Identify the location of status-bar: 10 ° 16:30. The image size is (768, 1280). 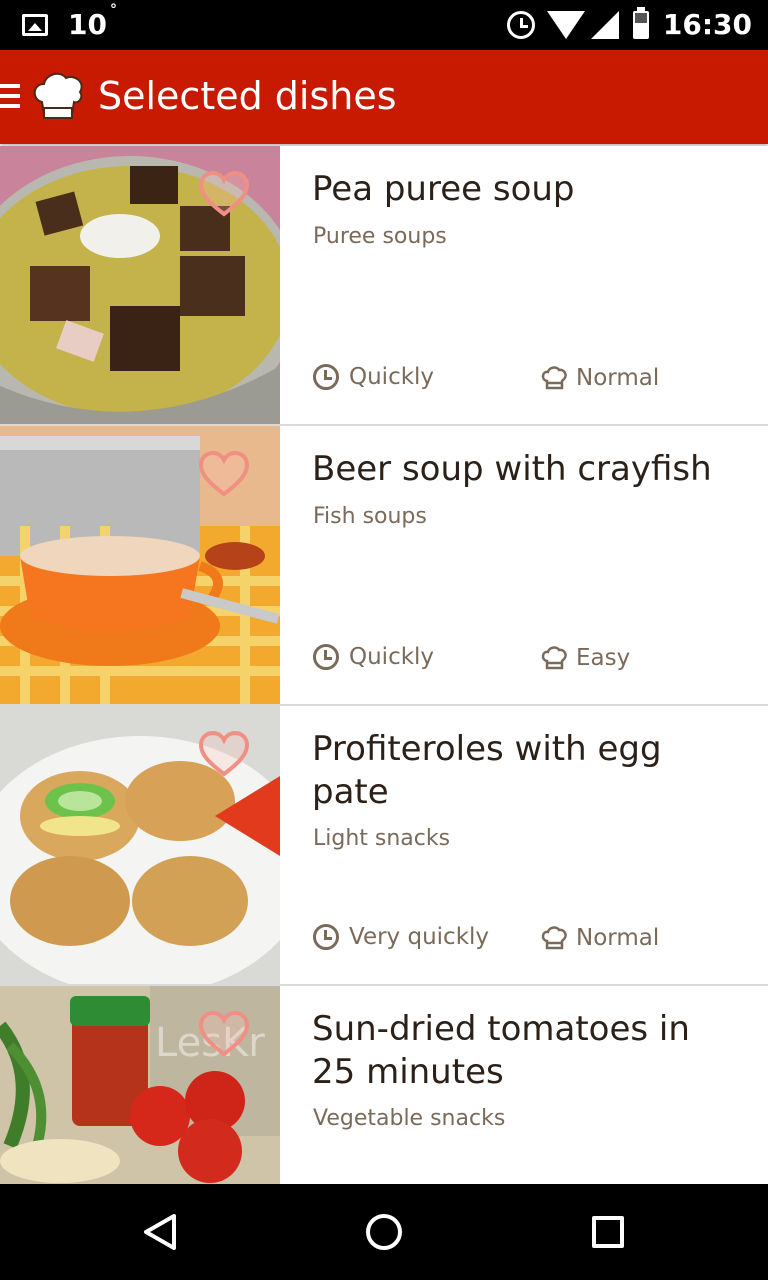
(384, 25).